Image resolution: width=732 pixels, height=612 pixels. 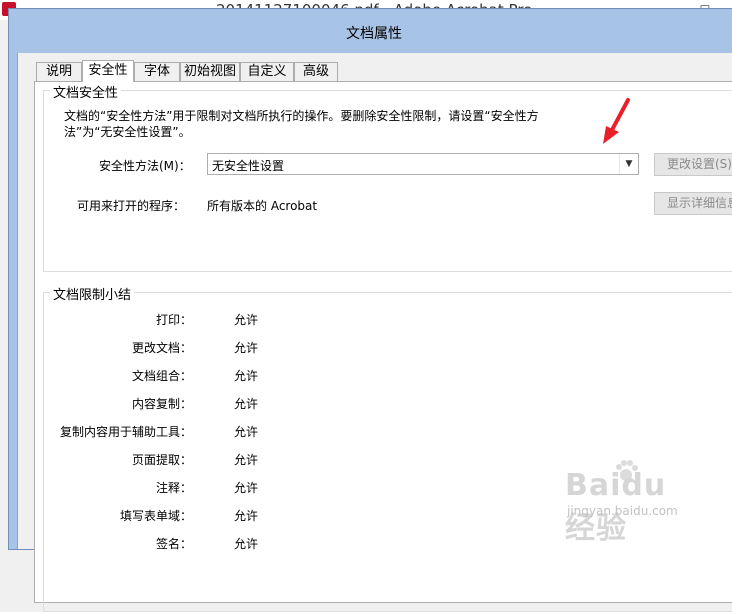 I want to click on security-method-label: 安全性方法(M)：, so click(x=145, y=166).